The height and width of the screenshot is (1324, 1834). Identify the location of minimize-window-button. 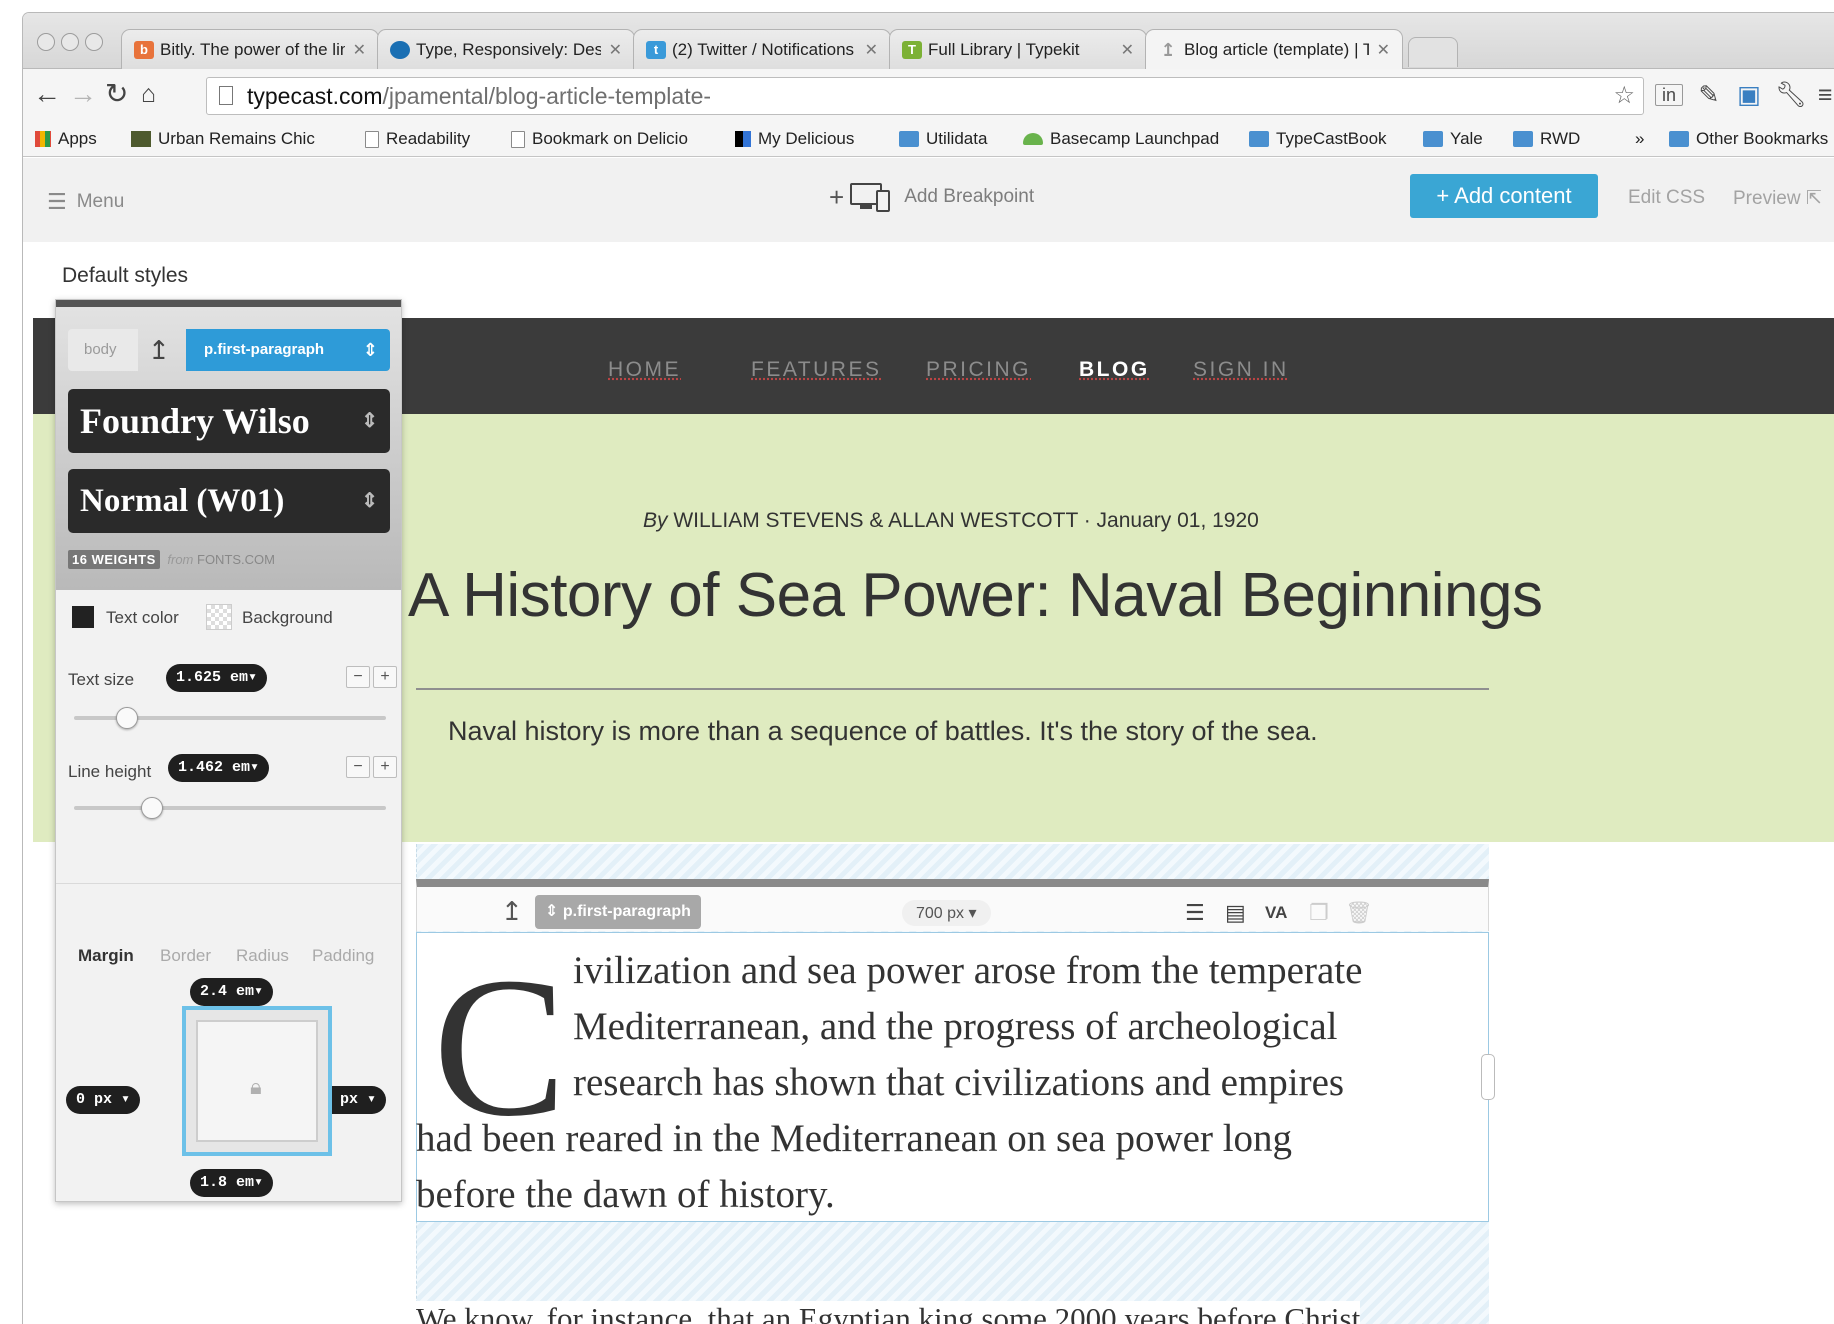
(70, 42).